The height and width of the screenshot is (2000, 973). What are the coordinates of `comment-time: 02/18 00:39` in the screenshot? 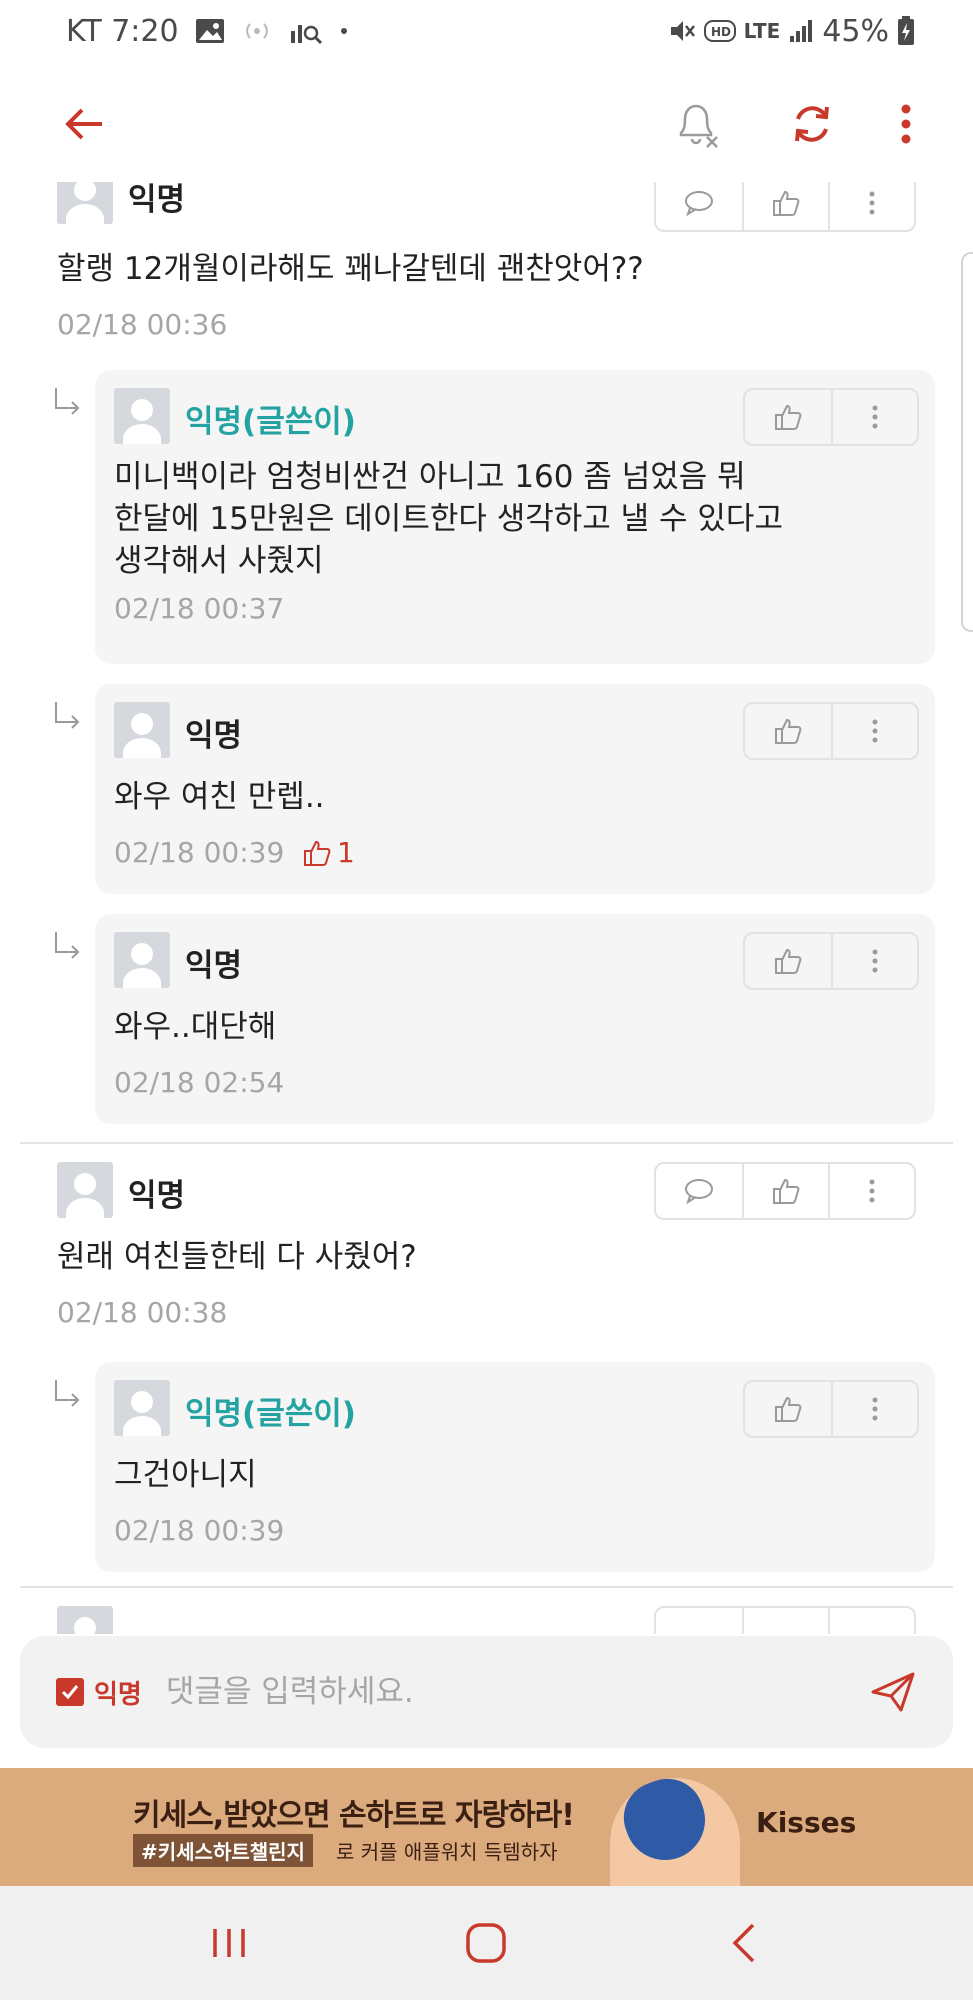 It's located at (199, 852).